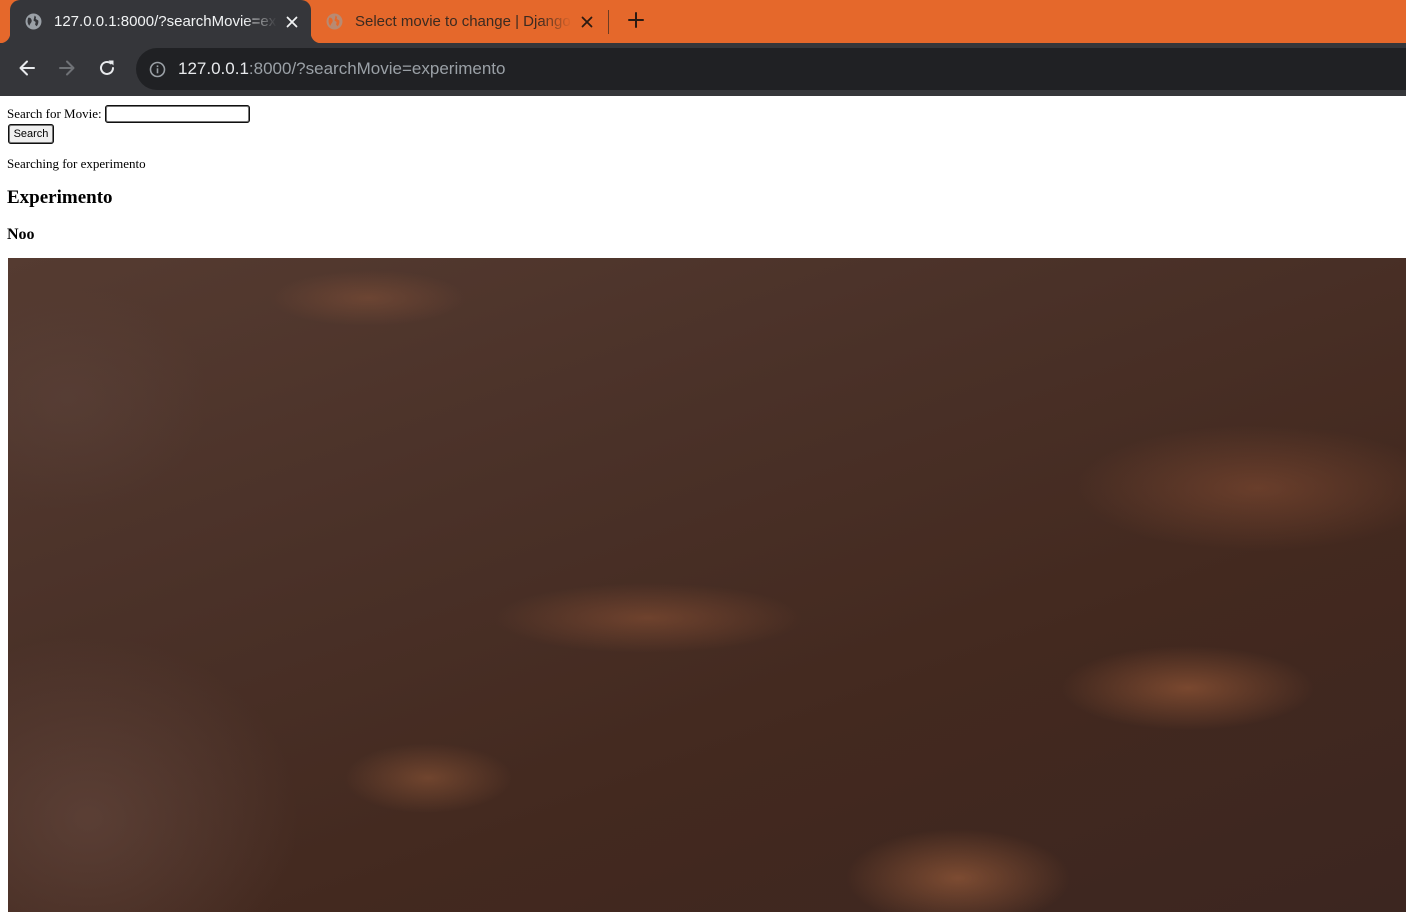  I want to click on search-button: Search, so click(31, 134).